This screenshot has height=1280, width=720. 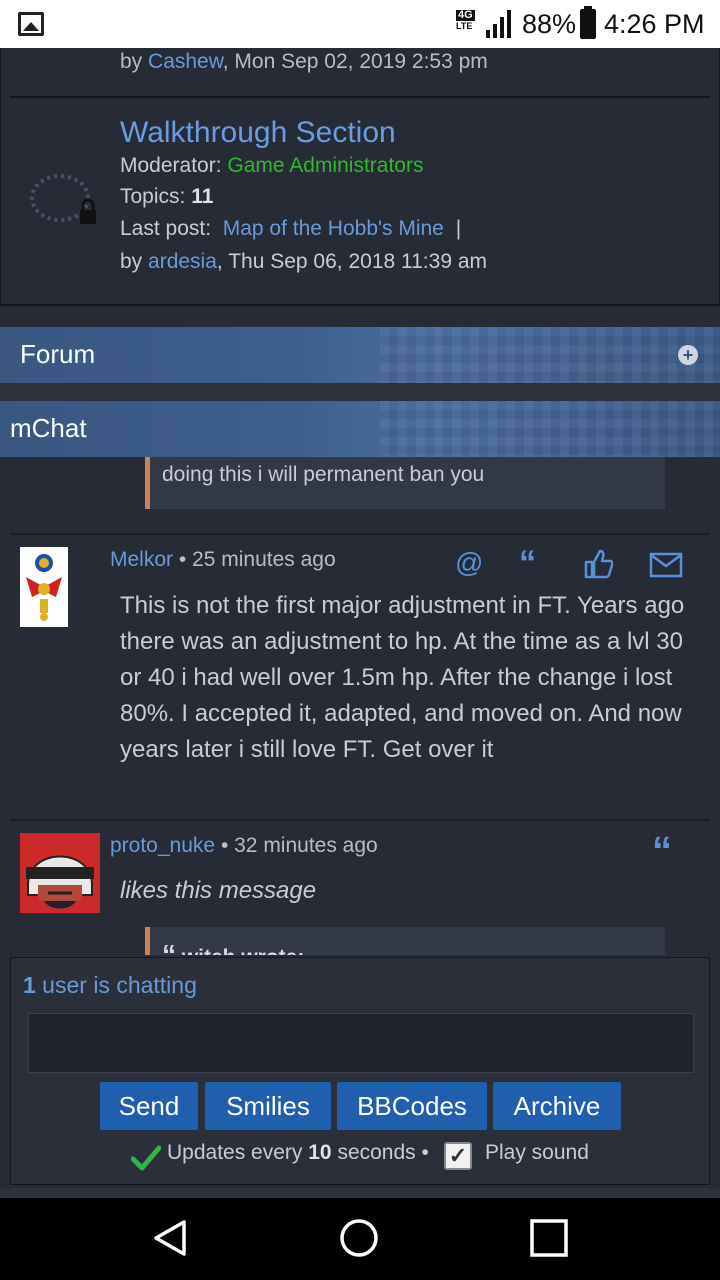 I want to click on page-bottom, so click(x=360, y=1193).